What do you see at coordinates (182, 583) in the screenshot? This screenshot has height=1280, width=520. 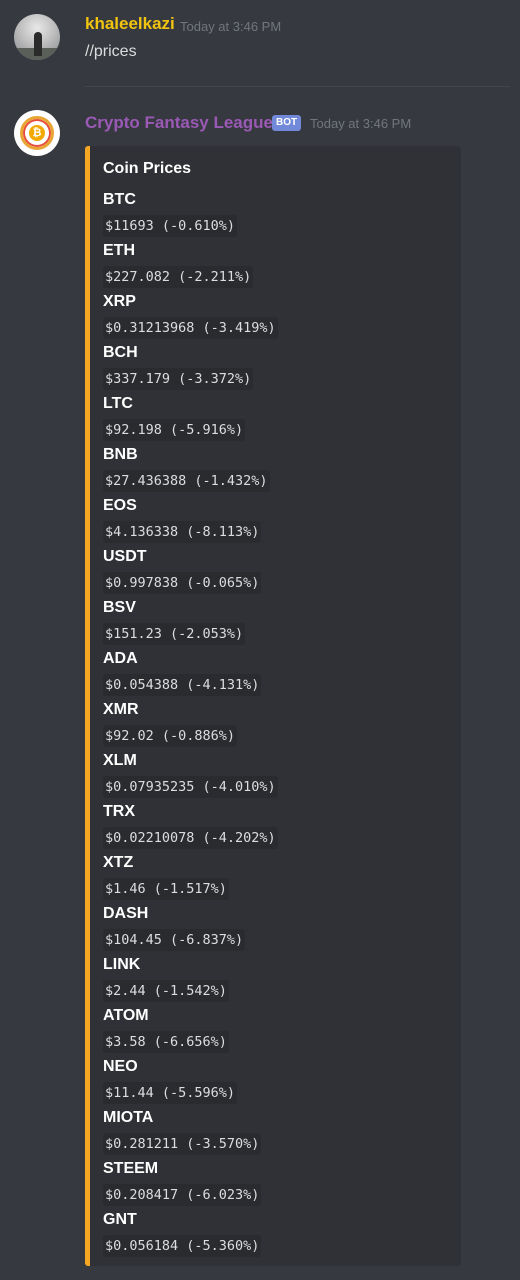 I see `coin-price: $0.997838 (-0.065%)` at bounding box center [182, 583].